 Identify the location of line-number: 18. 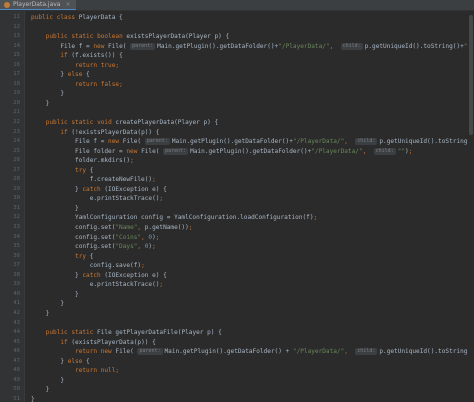
(16, 83).